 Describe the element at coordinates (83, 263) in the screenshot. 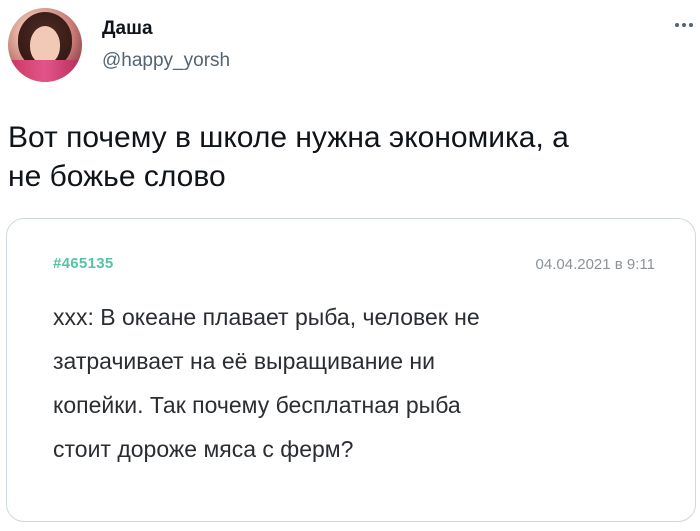

I see `quote-post-id: #465135` at that location.